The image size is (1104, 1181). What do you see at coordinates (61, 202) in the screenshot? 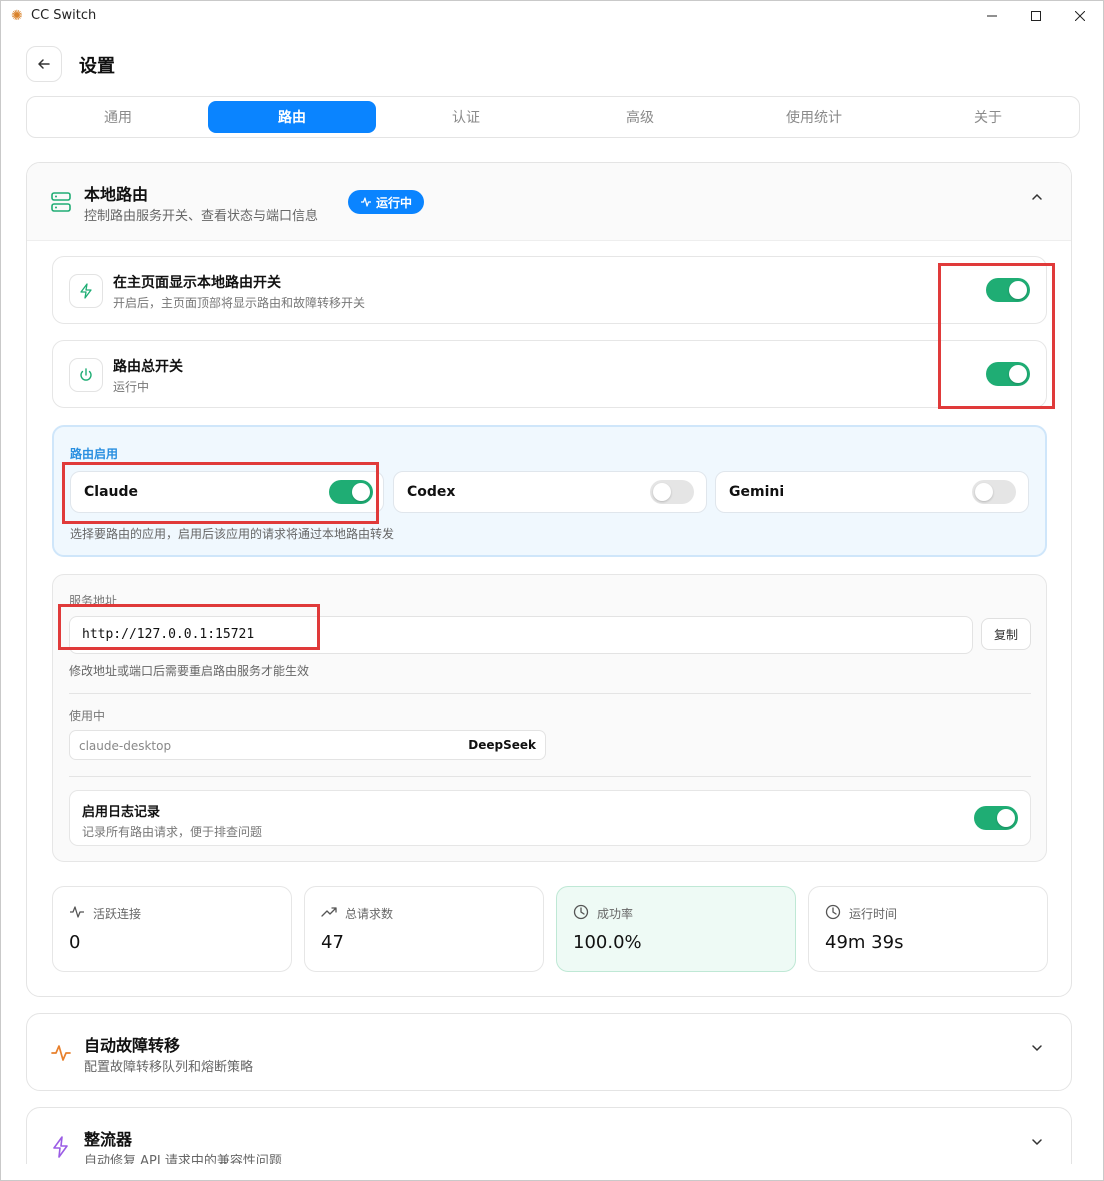
I see `server-icon` at bounding box center [61, 202].